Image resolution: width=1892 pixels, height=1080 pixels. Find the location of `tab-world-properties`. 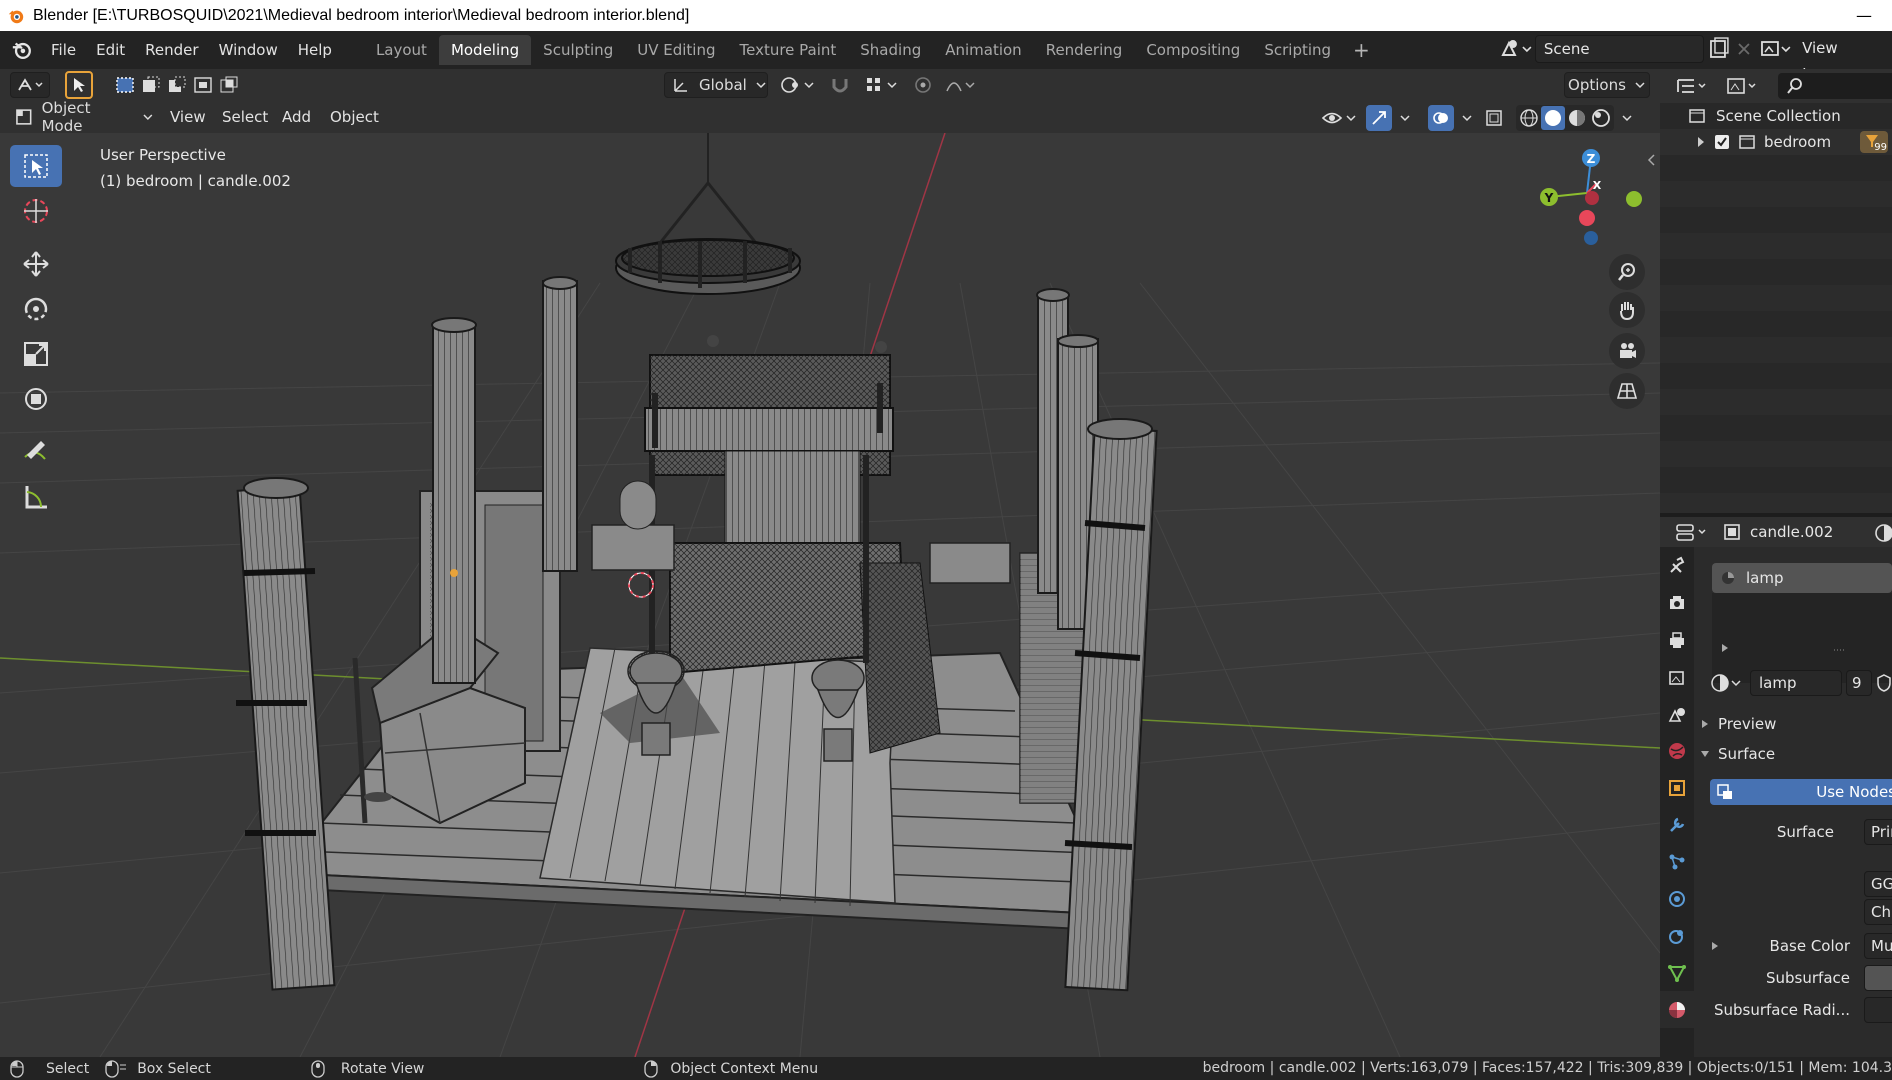

tab-world-properties is located at coordinates (1677, 750).